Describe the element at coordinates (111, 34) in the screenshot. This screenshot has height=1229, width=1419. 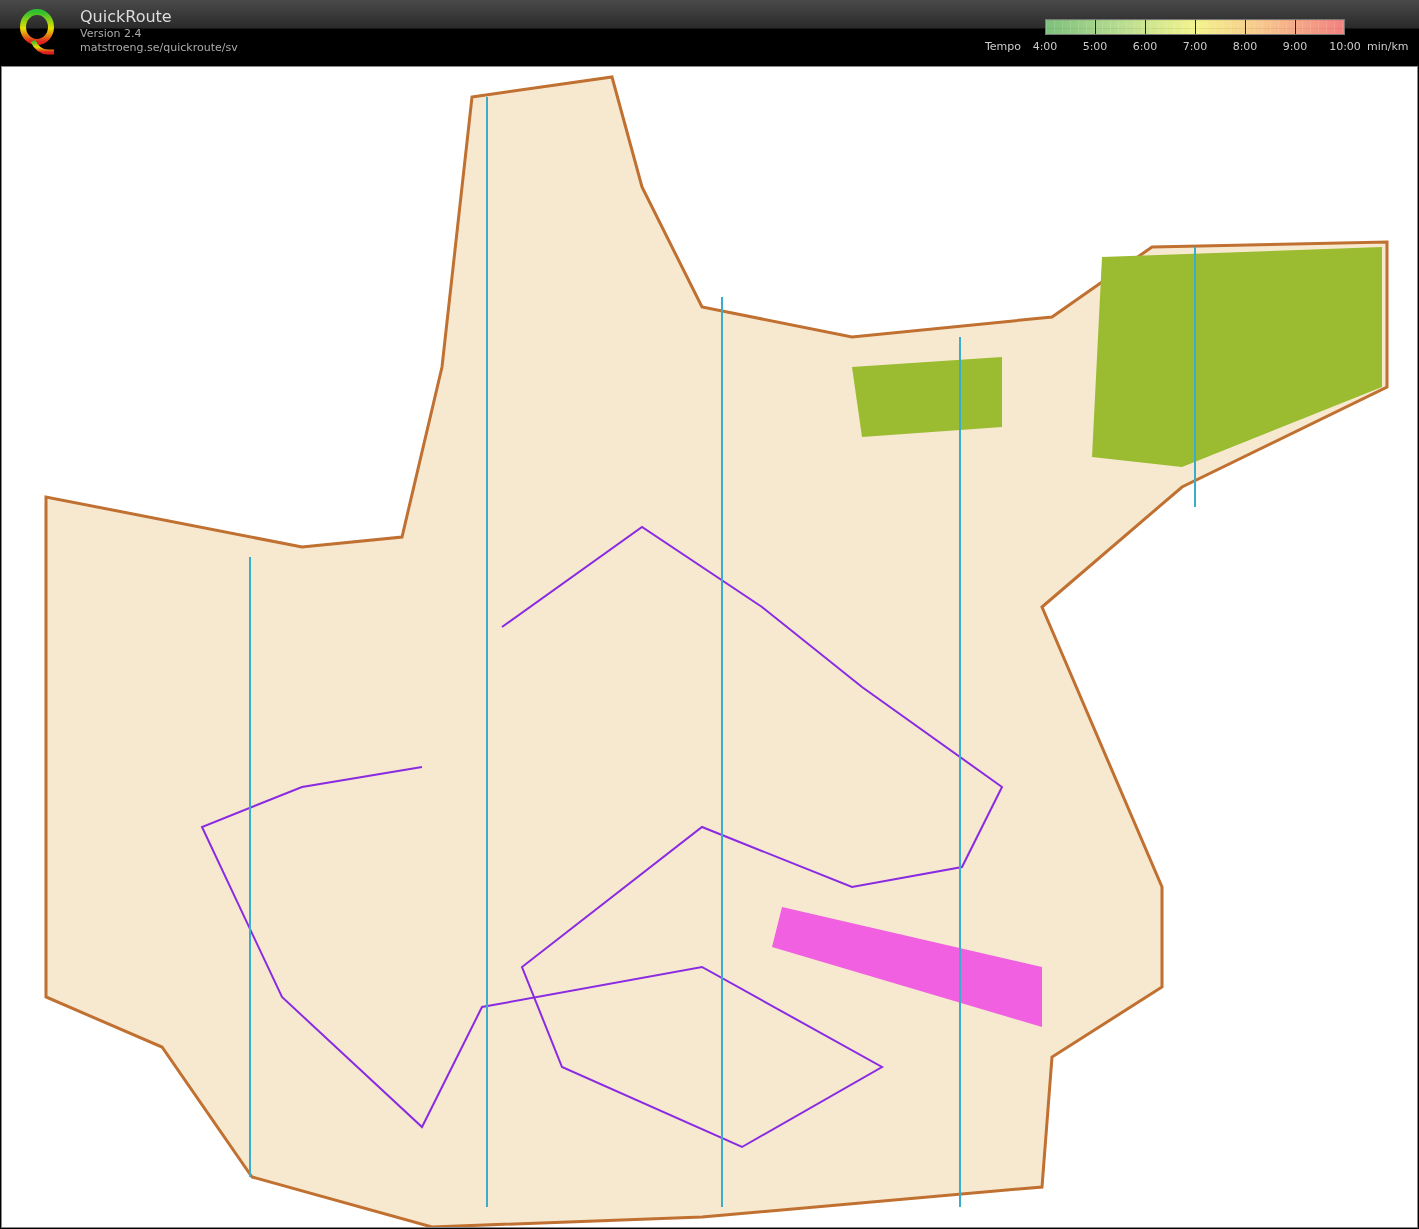
I see `app-version: Version 2.4` at that location.